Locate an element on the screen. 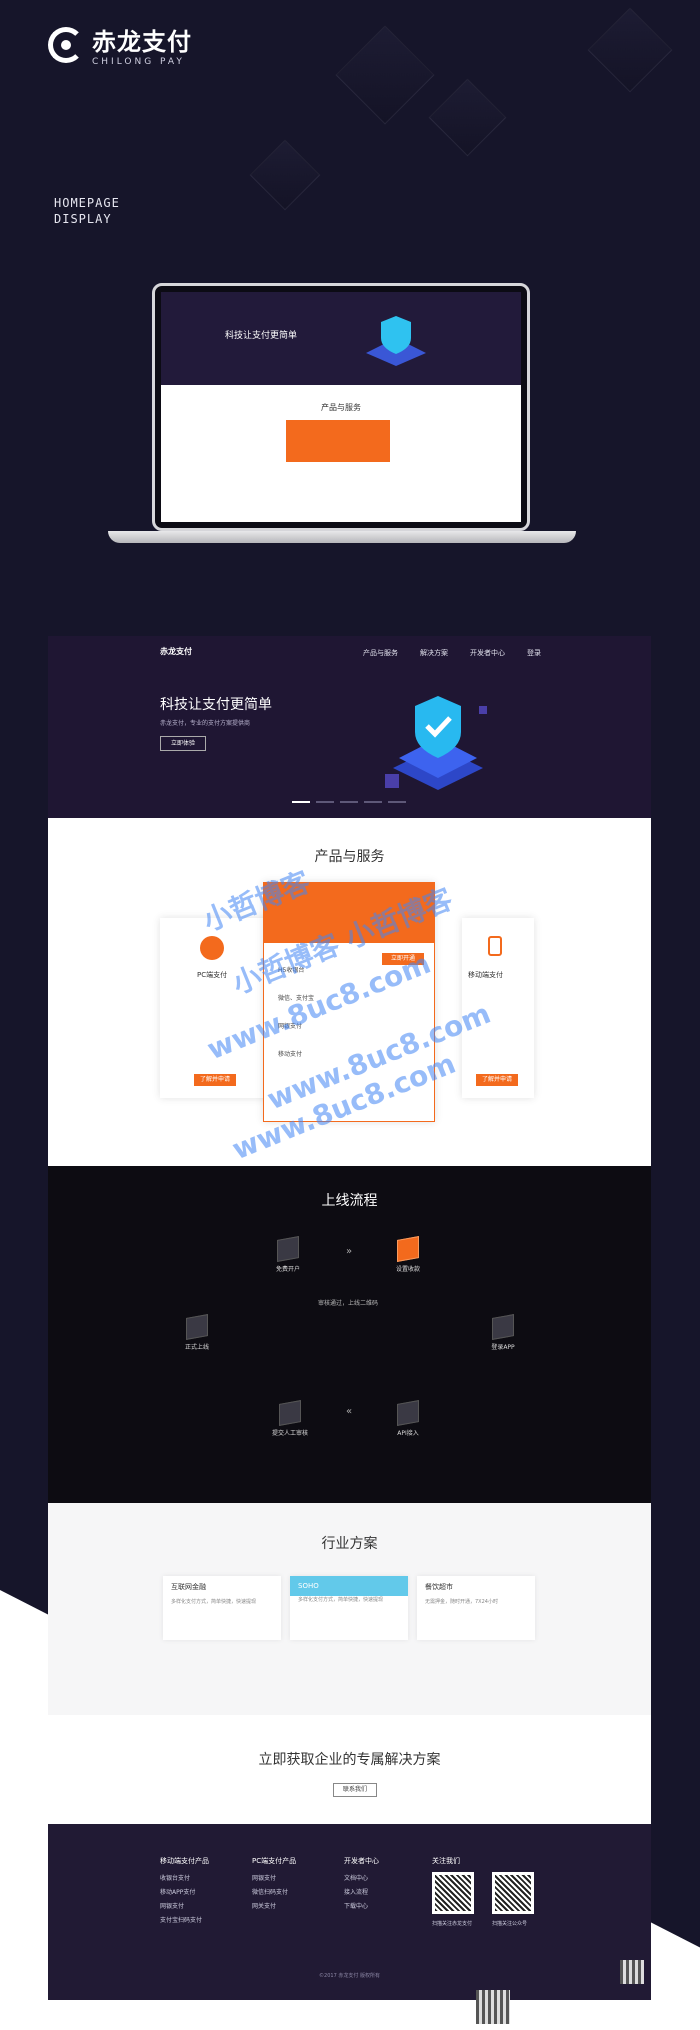  laptop-base is located at coordinates (342, 537).